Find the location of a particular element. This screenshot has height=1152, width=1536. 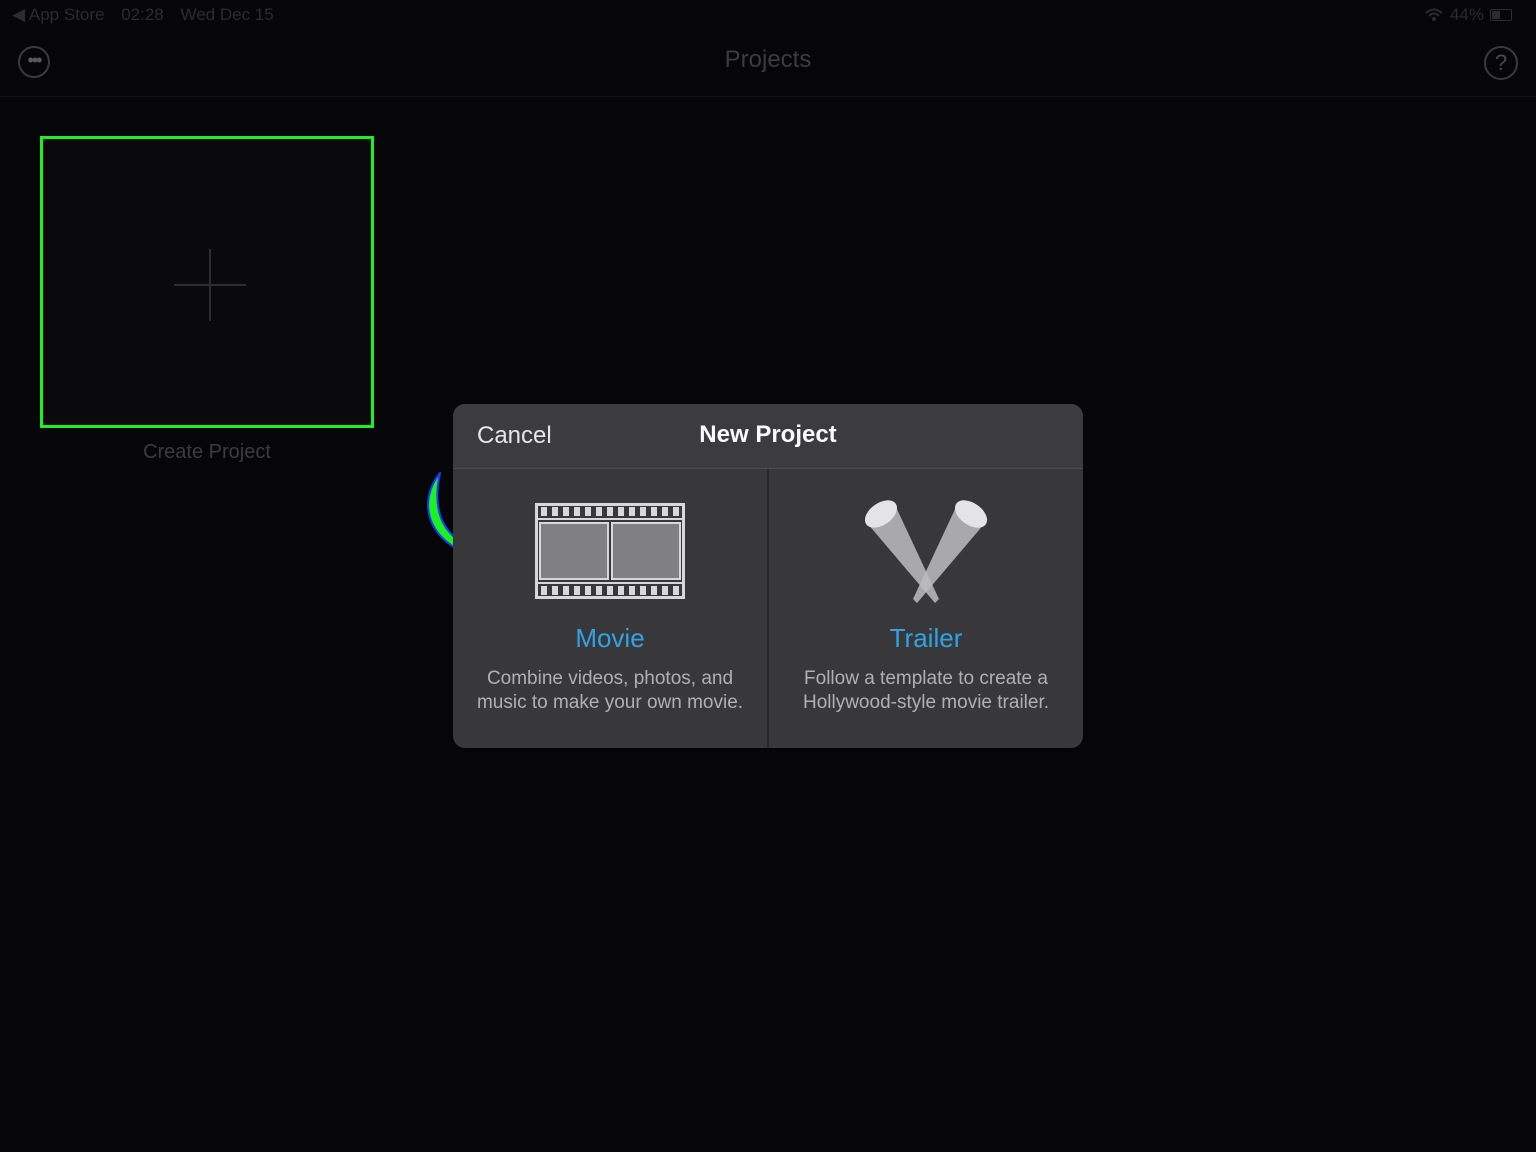

movie-option-title: Movie is located at coordinates (610, 638).